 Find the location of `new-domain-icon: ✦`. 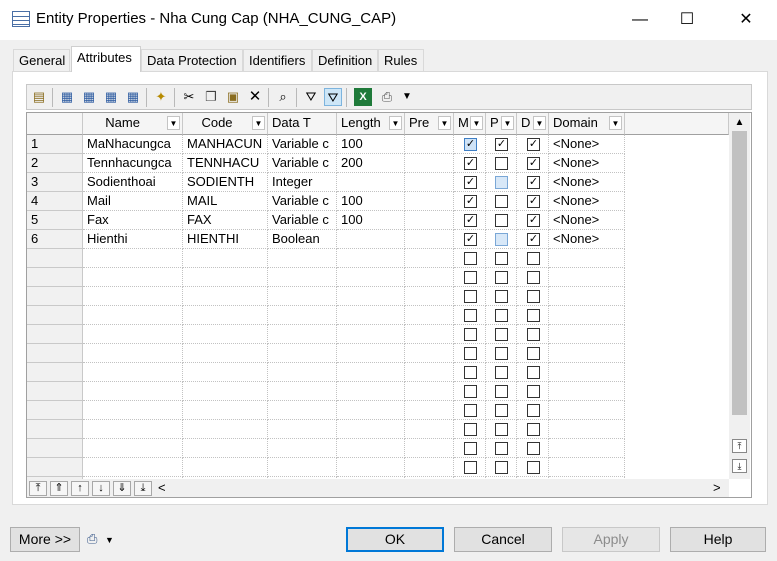

new-domain-icon: ✦ is located at coordinates (161, 97).